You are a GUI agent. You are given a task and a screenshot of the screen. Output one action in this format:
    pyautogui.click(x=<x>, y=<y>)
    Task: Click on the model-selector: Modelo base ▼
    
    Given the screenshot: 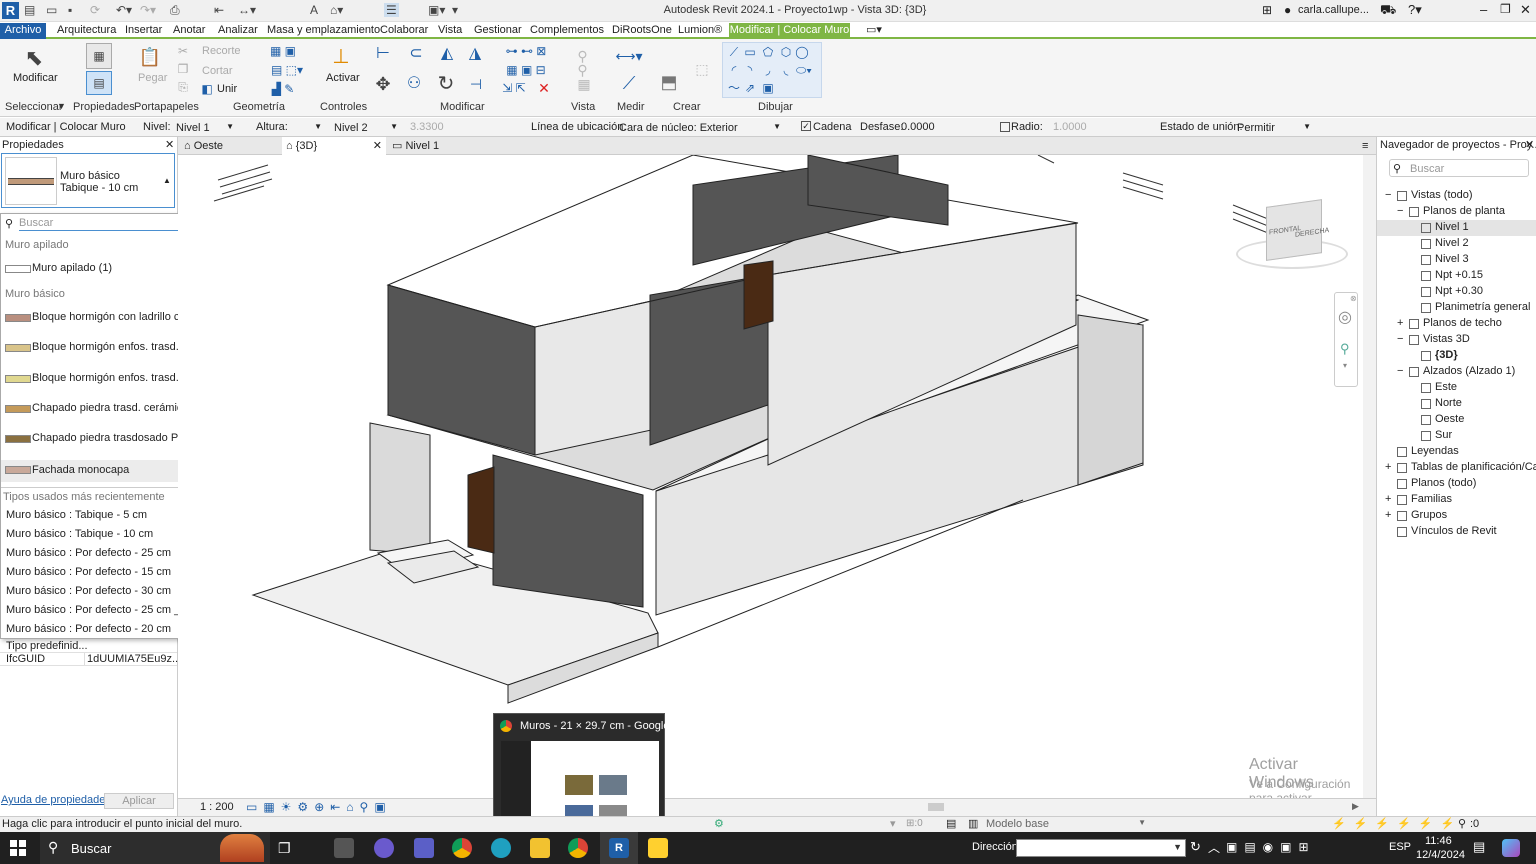 What is the action you would take?
    pyautogui.click(x=1066, y=824)
    